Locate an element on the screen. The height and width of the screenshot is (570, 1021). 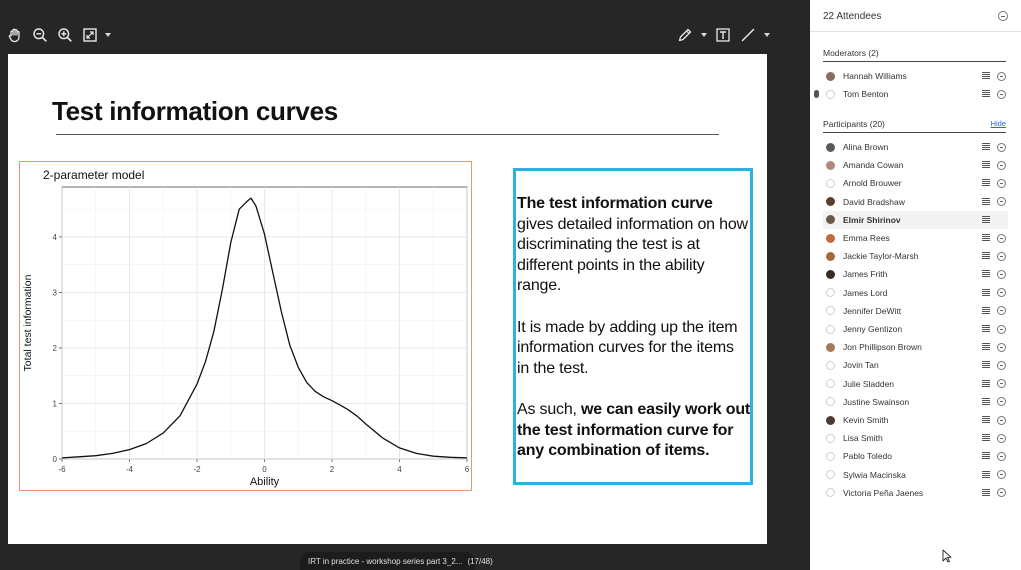
attendee-row: Justine Swainson is located at coordinates (915, 402).